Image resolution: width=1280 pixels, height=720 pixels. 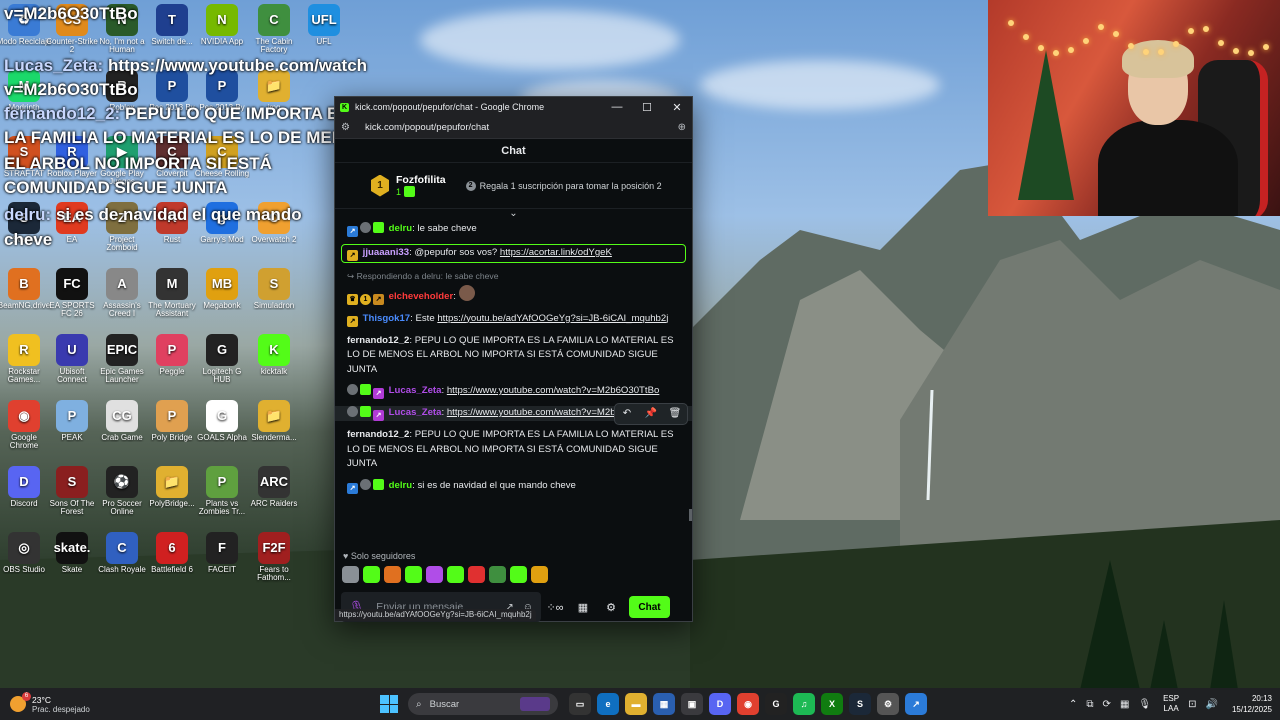 What do you see at coordinates (1212, 704) in the screenshot?
I see `volume-icon: 🔊` at bounding box center [1212, 704].